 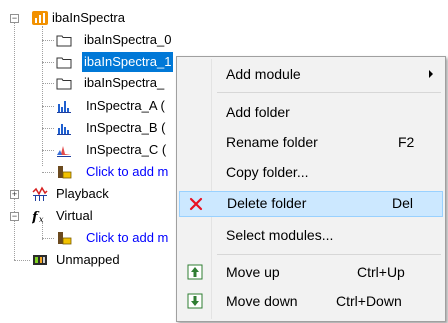 I want to click on tree-node-label: InSpectra_C (, so click(x=126, y=149).